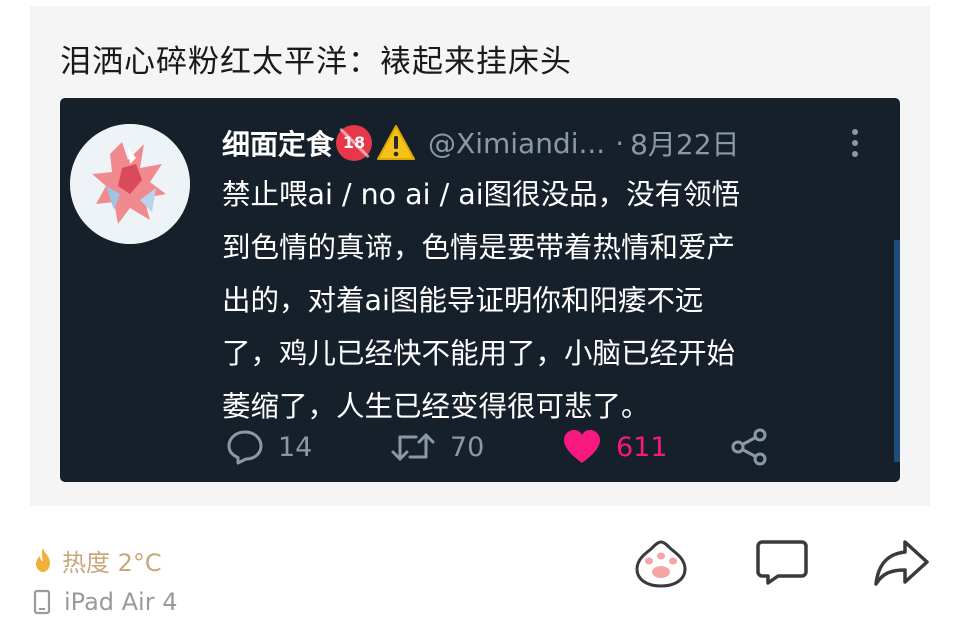 Image resolution: width=960 pixels, height=636 pixels. Describe the element at coordinates (413, 447) in the screenshot. I see `retweet-icon` at that location.